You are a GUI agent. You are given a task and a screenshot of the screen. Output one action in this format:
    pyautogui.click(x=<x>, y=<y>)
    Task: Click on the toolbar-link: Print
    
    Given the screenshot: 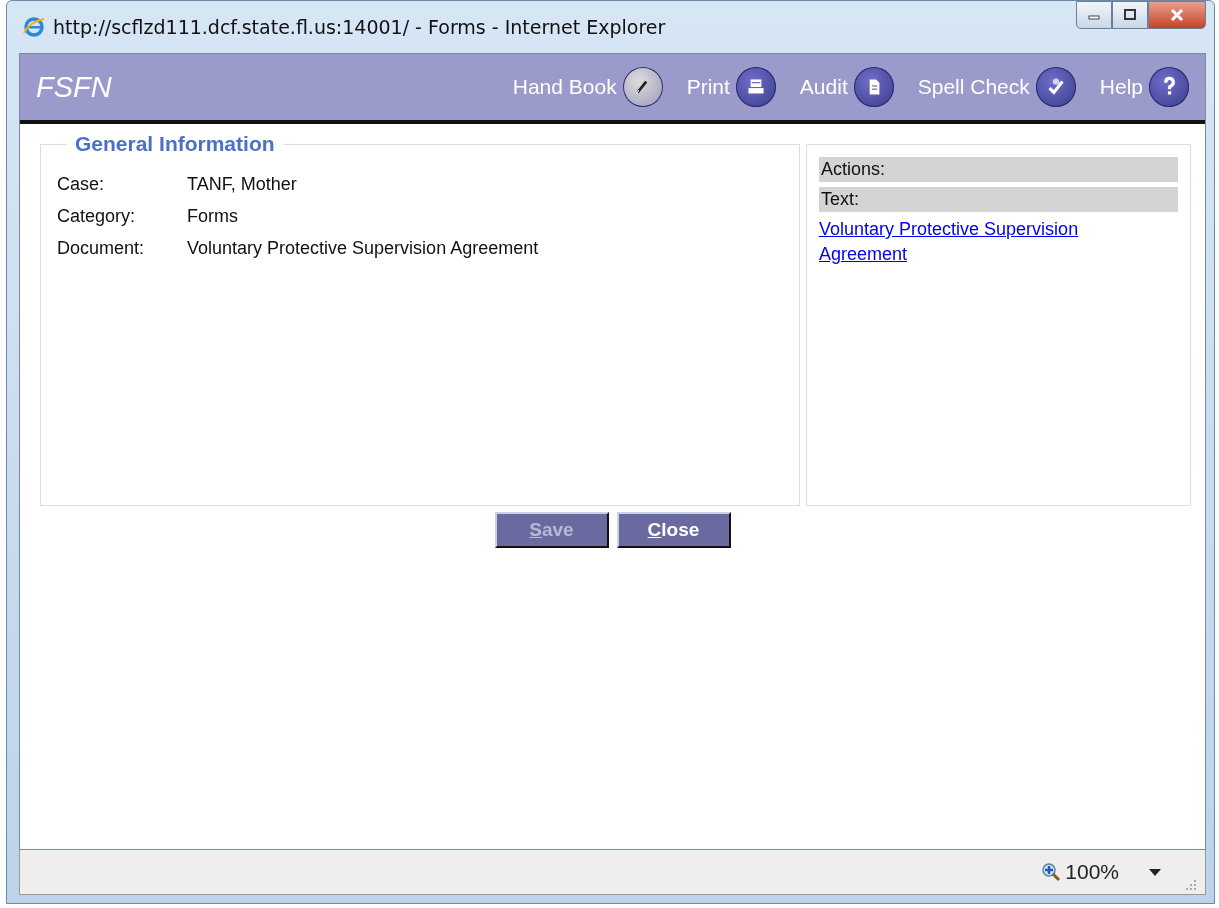 What is the action you would take?
    pyautogui.click(x=708, y=87)
    